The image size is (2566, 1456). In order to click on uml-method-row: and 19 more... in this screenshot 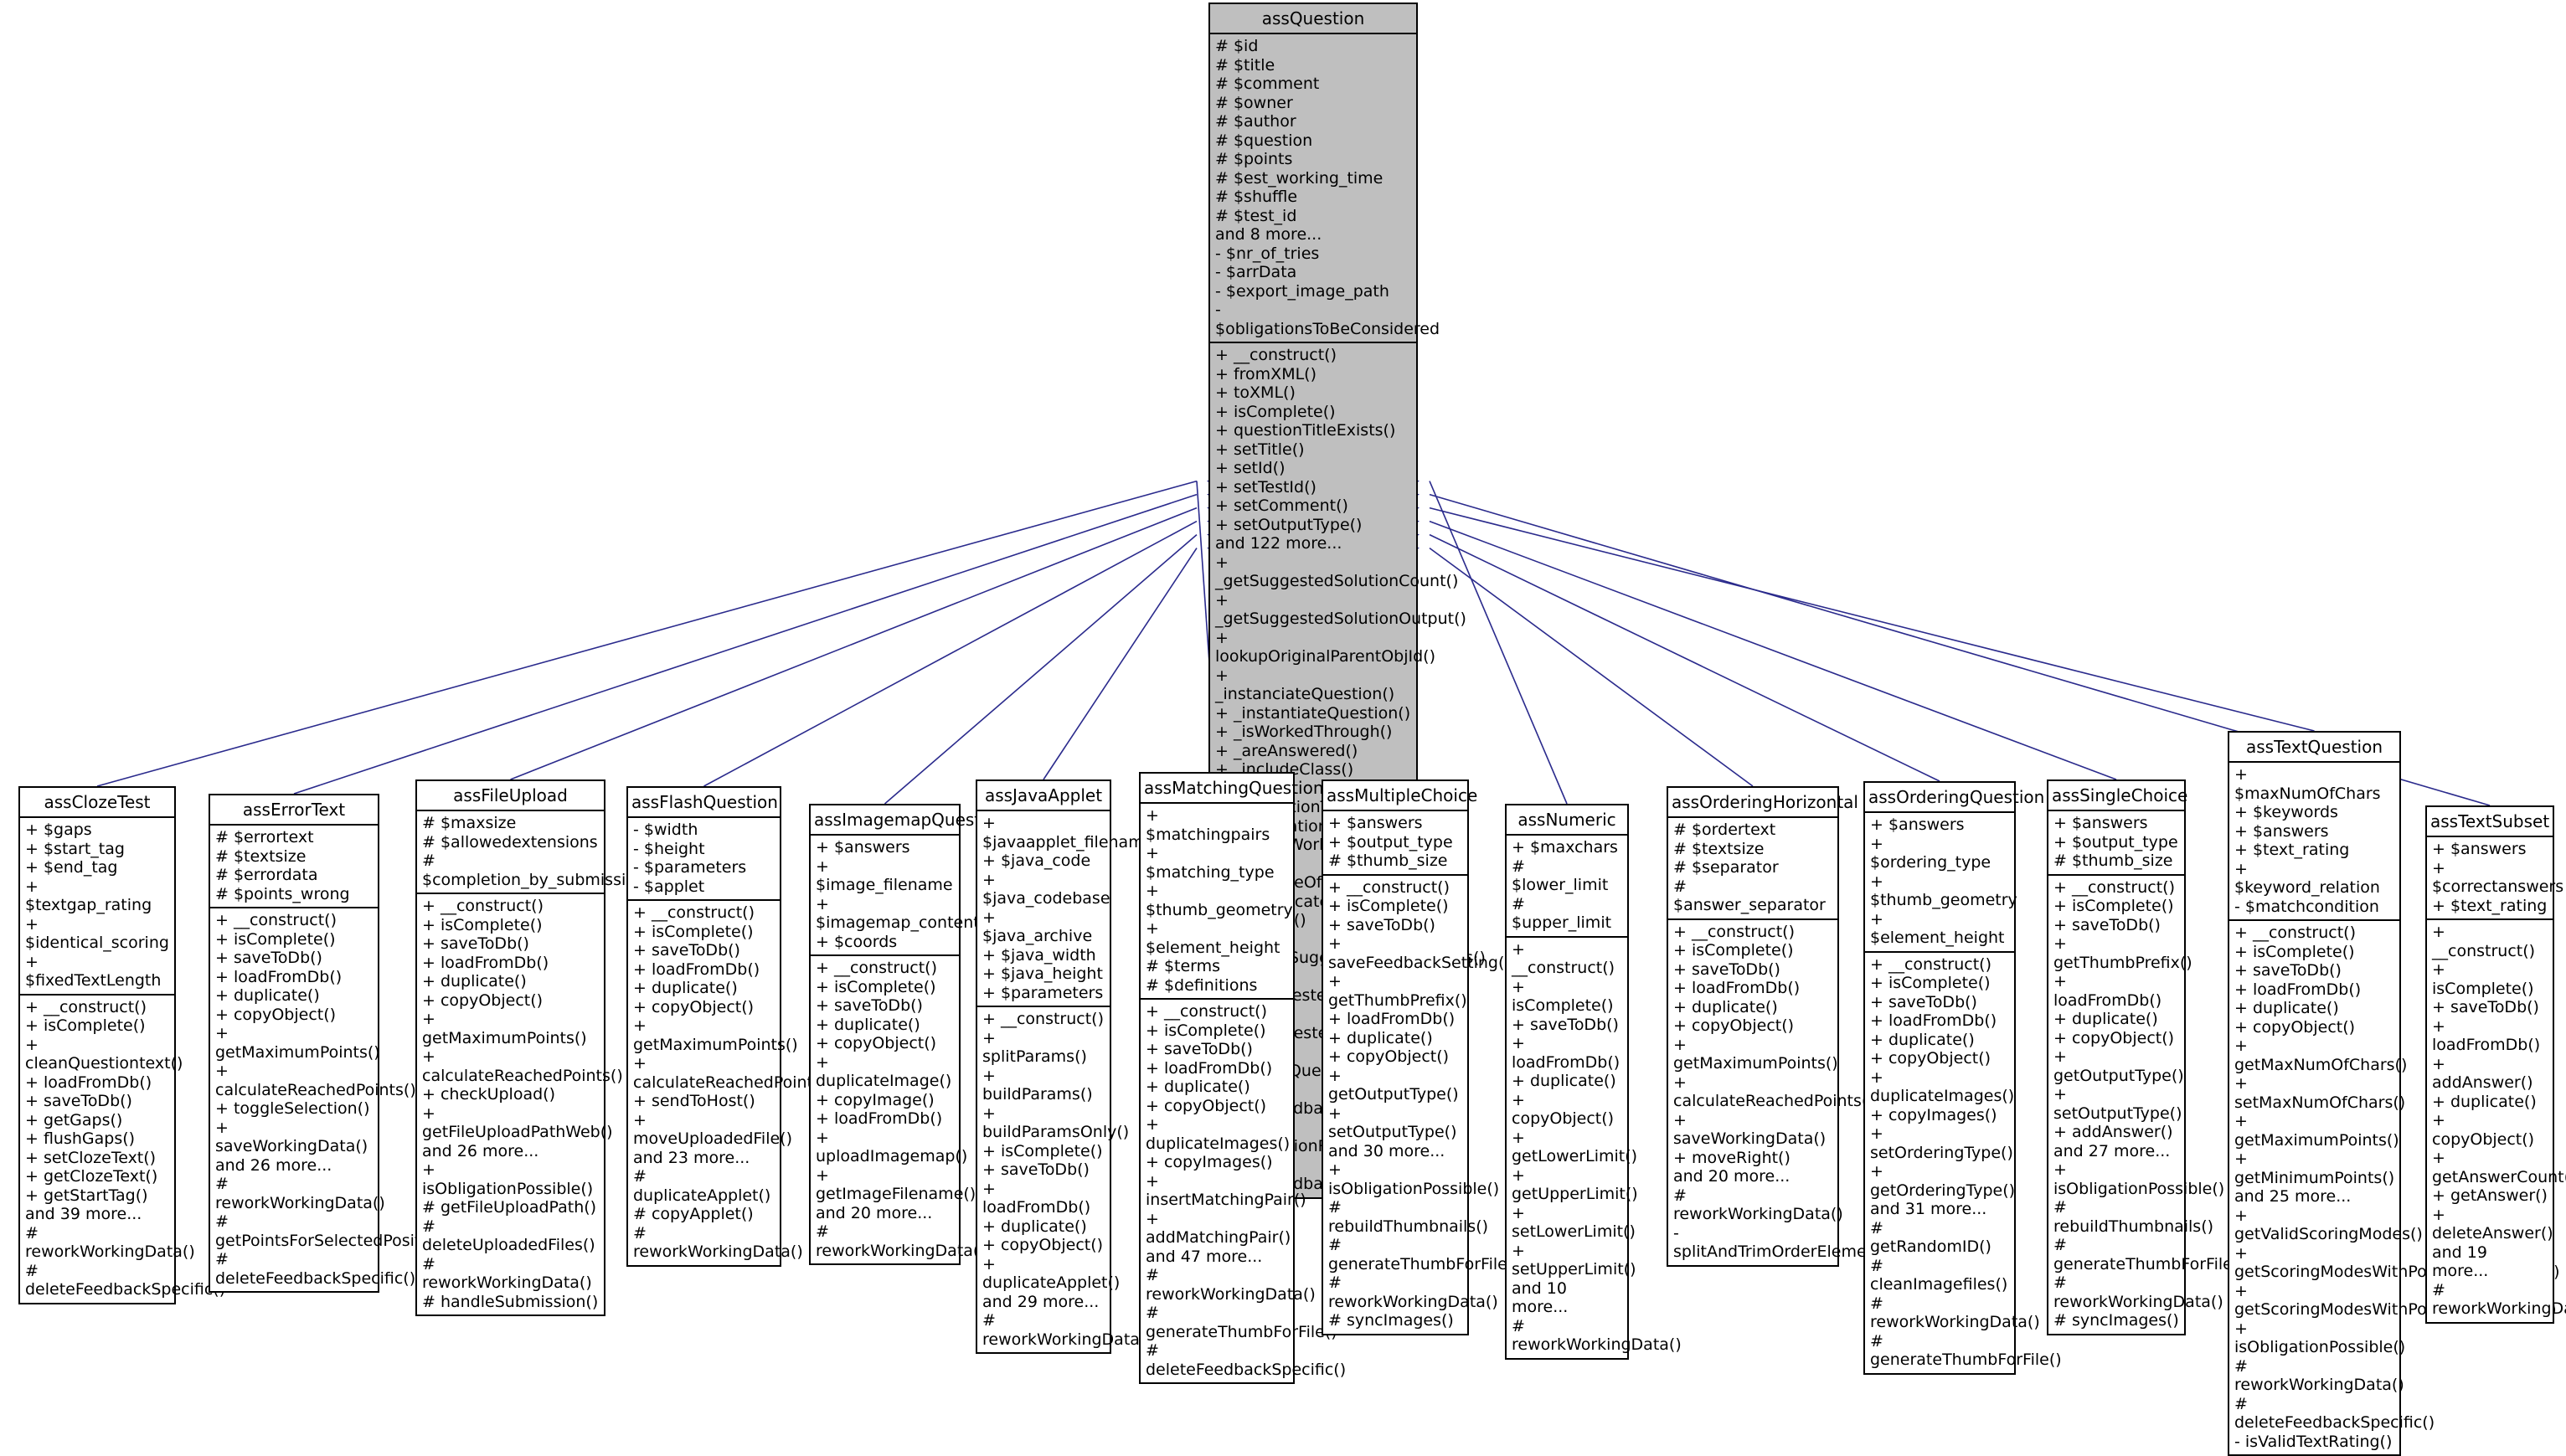, I will do `click(2461, 1261)`.